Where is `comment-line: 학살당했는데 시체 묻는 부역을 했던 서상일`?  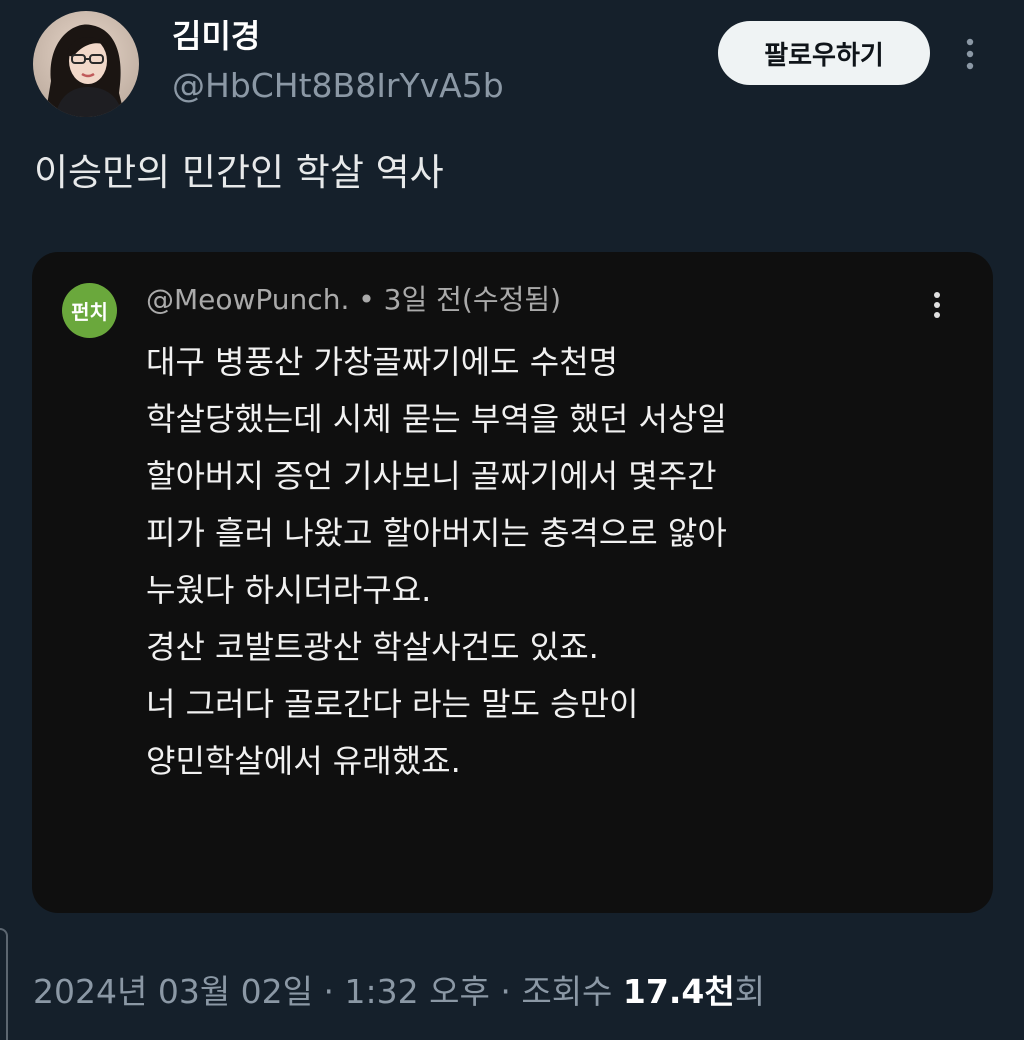 comment-line: 학살당했는데 시체 묻는 부역을 했던 서상일 is located at coordinates (436, 419).